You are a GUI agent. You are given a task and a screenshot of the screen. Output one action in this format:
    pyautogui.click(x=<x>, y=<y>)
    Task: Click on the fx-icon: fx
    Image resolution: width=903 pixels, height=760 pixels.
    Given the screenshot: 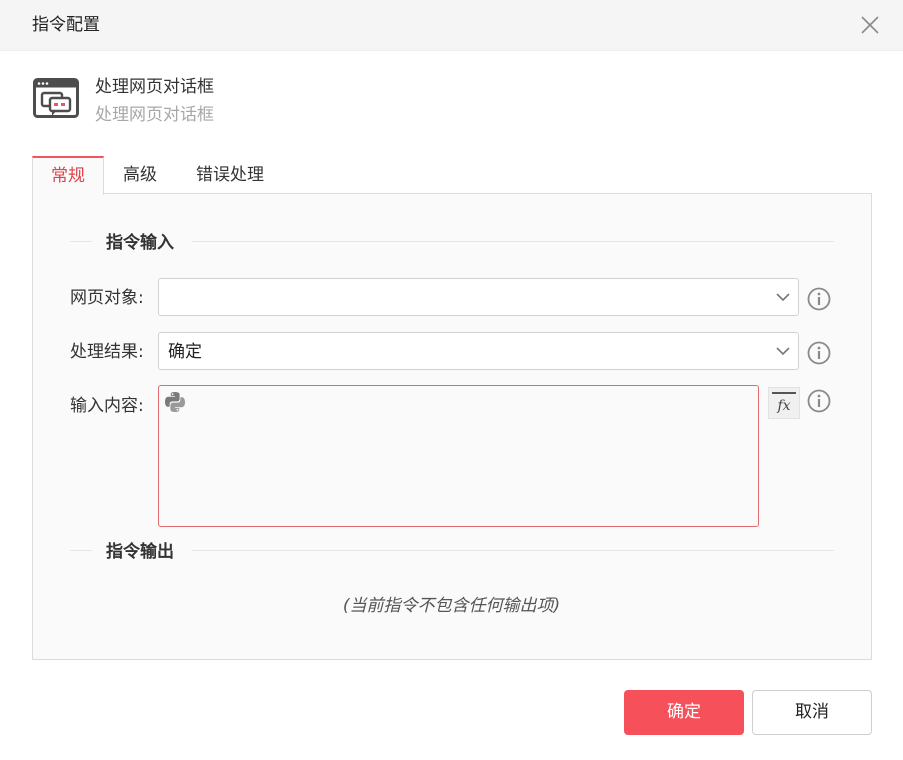 What is the action you would take?
    pyautogui.click(x=784, y=403)
    